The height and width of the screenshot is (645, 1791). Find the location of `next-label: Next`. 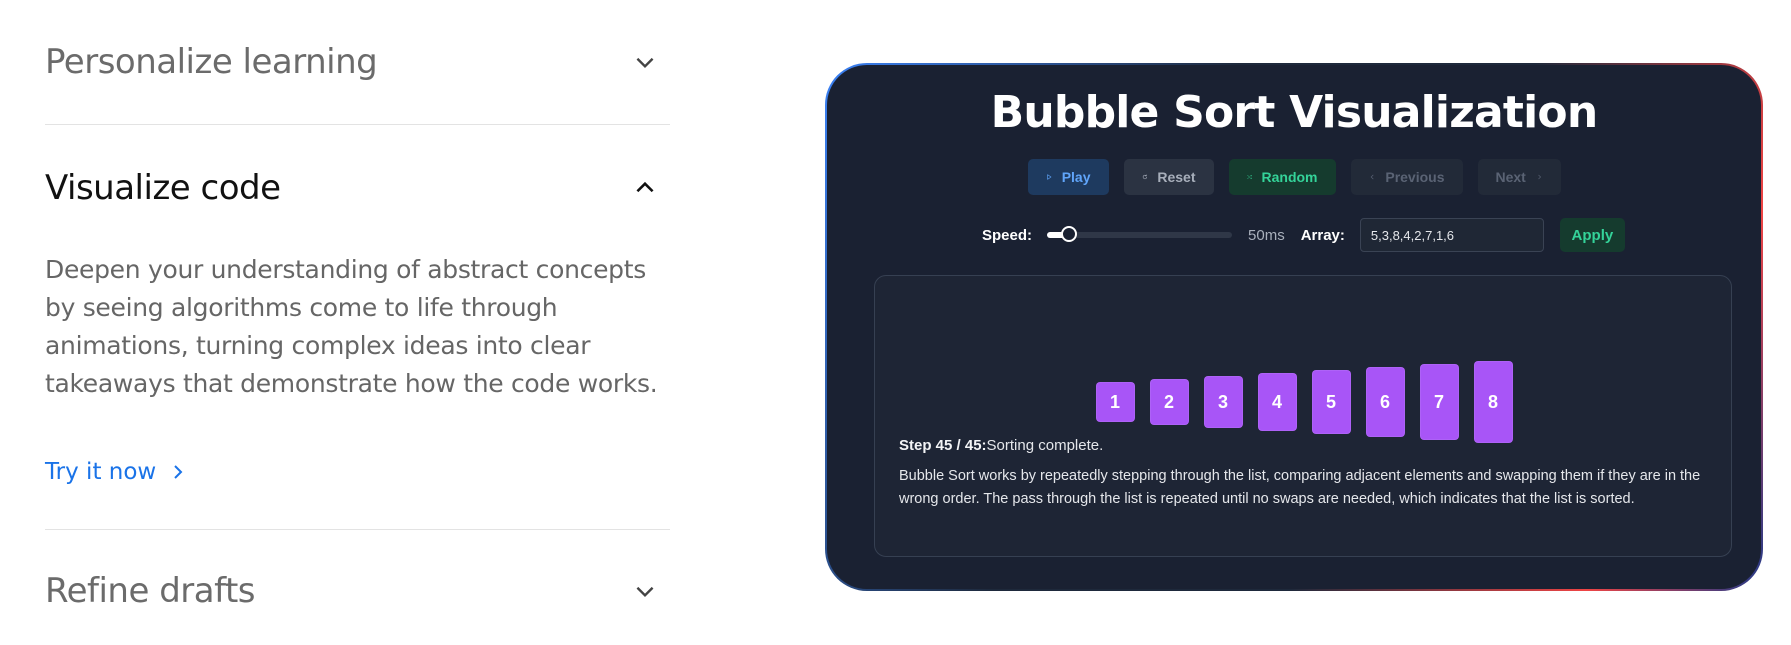

next-label: Next is located at coordinates (1510, 177).